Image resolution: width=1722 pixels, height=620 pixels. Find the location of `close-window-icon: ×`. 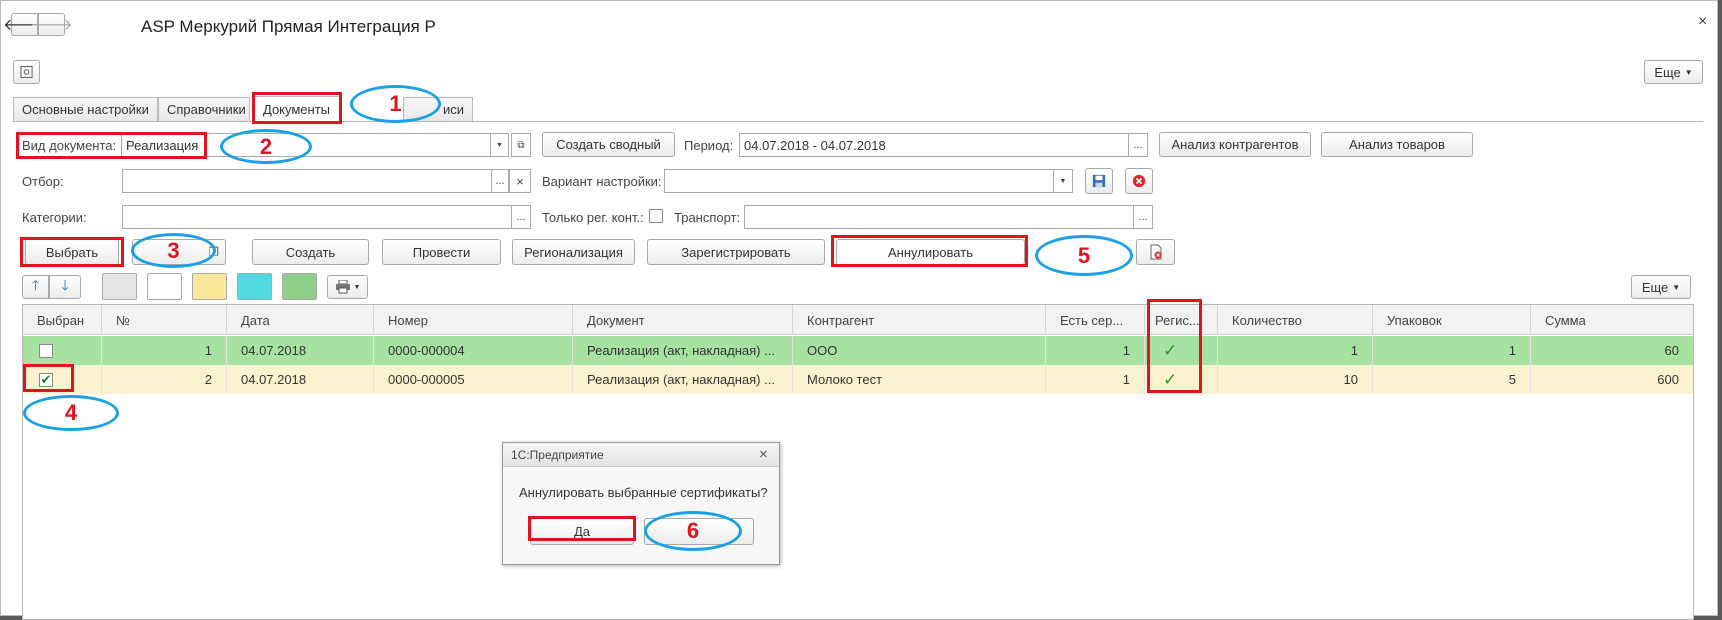

close-window-icon: × is located at coordinates (1702, 22).